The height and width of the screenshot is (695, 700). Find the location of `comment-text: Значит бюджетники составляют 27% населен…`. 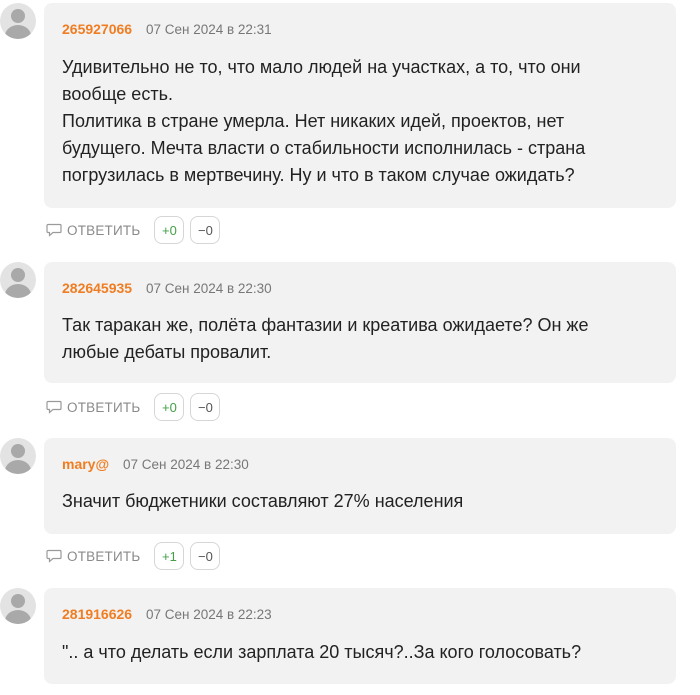

comment-text: Значит бюджетники составляют 27% населен… is located at coordinates (360, 501).